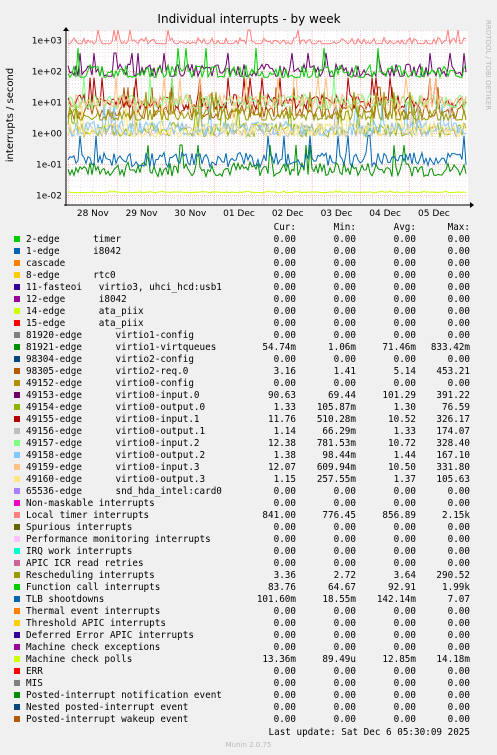  I want to click on y-axis-label: interrupts / second, so click(10, 115).